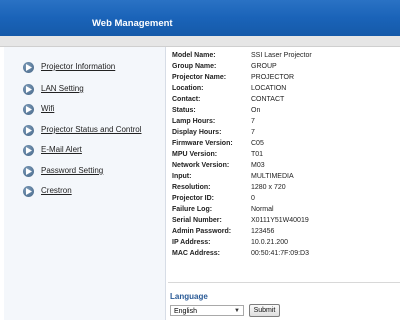 The width and height of the screenshot is (400, 320). I want to click on info-row-model-name: Model Name: SSI Laser Projector, so click(286, 55).